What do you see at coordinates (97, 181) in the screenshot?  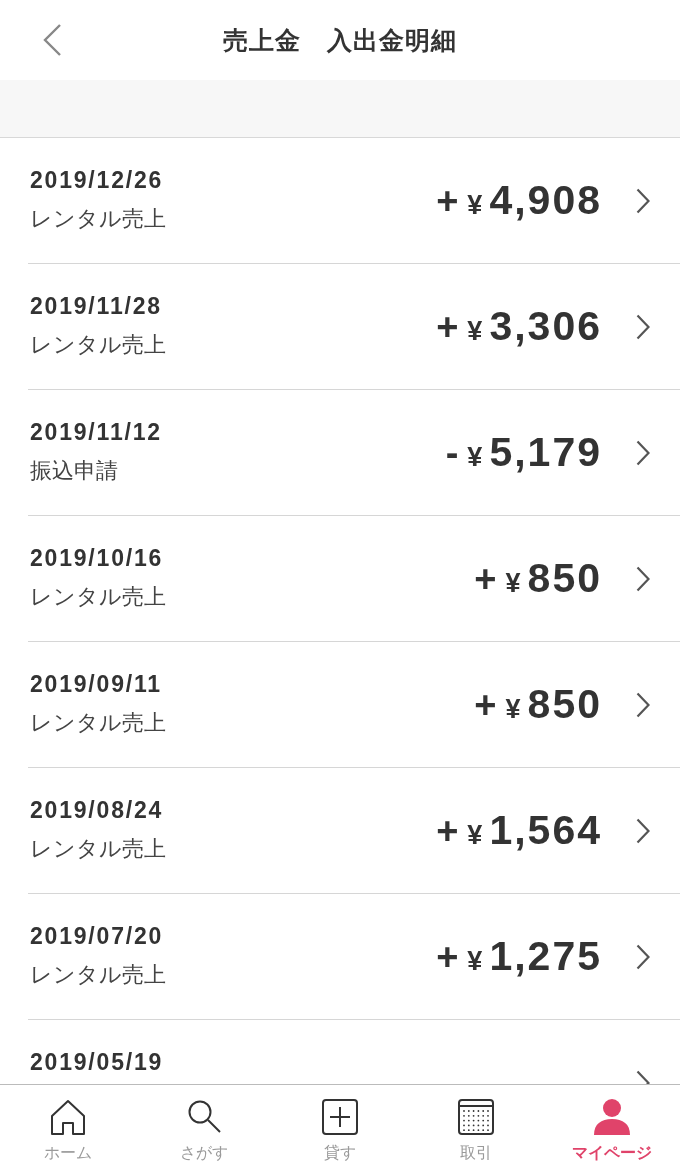 I see `transaction-date: 2019/12/26` at bounding box center [97, 181].